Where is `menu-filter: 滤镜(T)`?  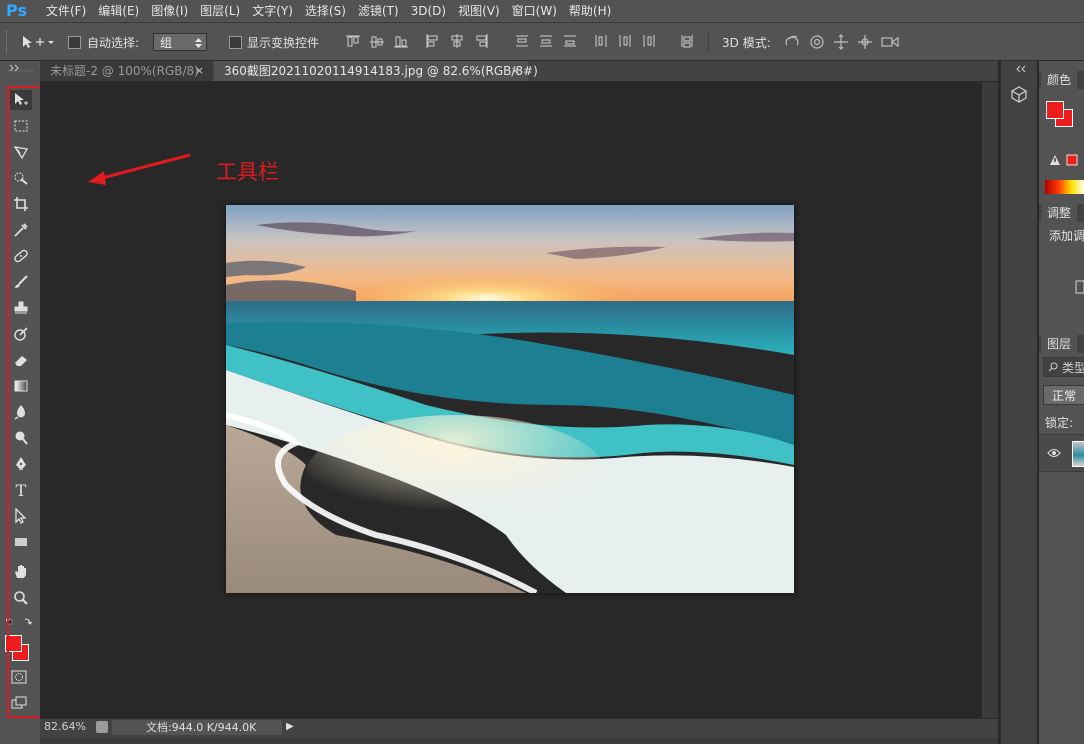 menu-filter: 滤镜(T) is located at coordinates (378, 11).